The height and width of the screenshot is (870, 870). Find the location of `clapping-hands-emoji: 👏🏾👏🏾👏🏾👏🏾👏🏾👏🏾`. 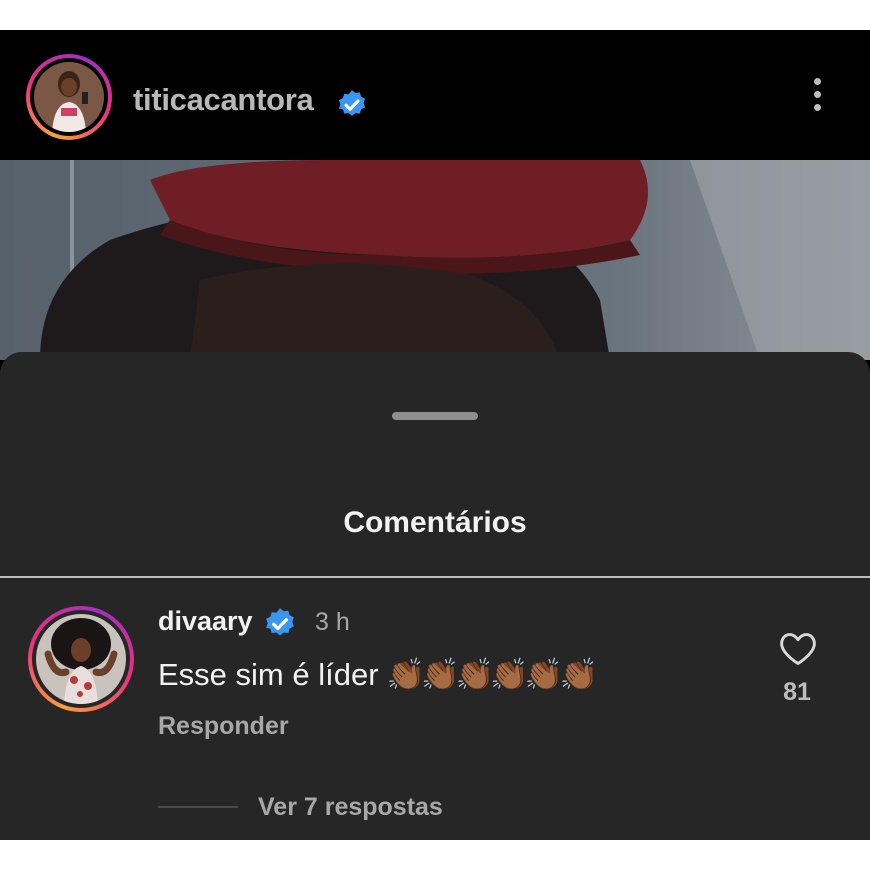

clapping-hands-emoji: 👏🏾👏🏾👏🏾👏🏾👏🏾👏🏾 is located at coordinates (492, 674).